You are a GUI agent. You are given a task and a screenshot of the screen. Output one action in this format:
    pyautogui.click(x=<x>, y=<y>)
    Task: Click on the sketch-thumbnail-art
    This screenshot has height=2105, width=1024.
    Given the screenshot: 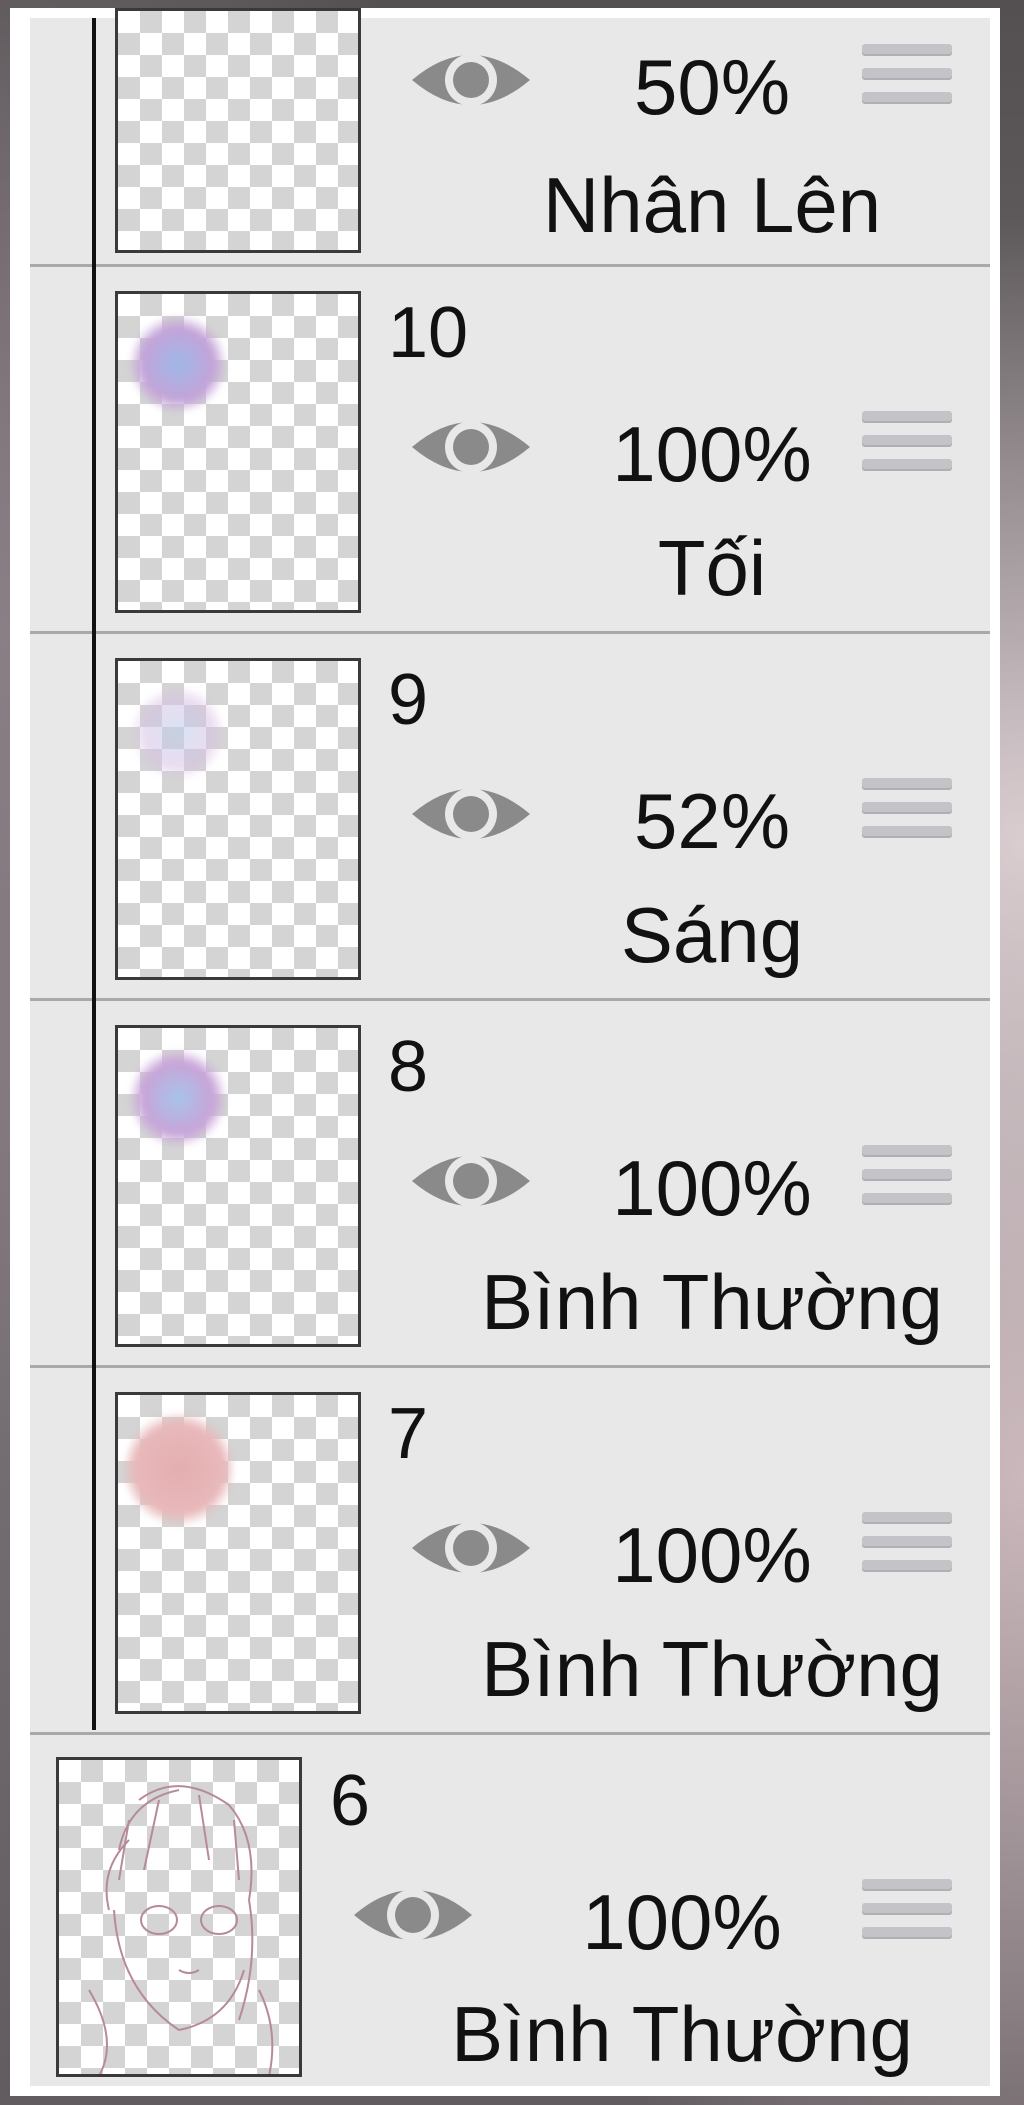 What is the action you would take?
    pyautogui.click(x=181, y=1929)
    